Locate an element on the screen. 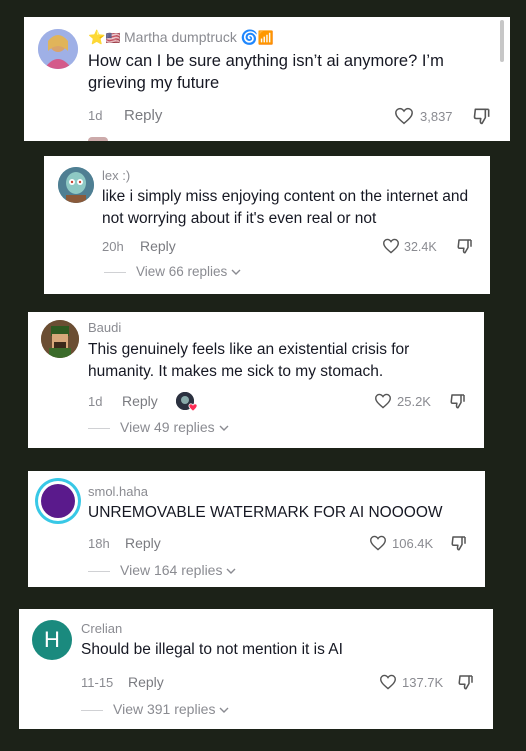 The height and width of the screenshot is (751, 526). comment-time: 18h is located at coordinates (99, 543).